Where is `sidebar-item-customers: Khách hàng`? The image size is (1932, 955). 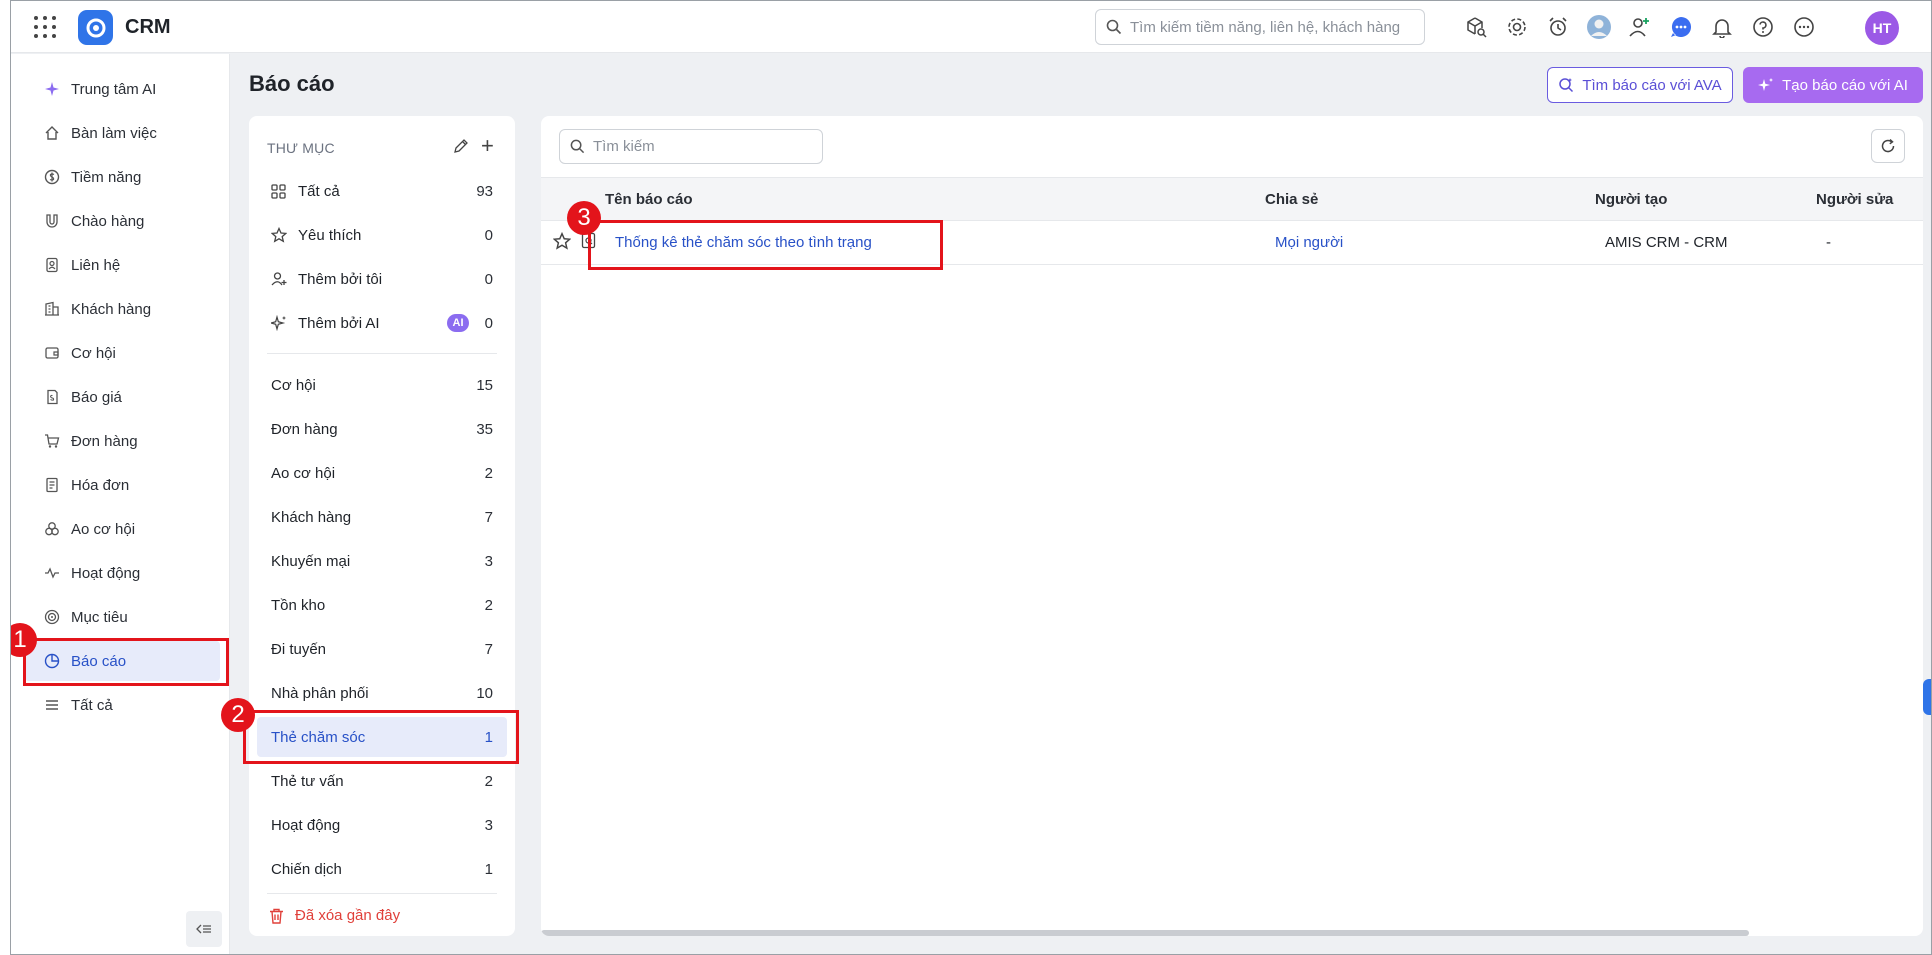 sidebar-item-customers: Khách hàng is located at coordinates (122, 309).